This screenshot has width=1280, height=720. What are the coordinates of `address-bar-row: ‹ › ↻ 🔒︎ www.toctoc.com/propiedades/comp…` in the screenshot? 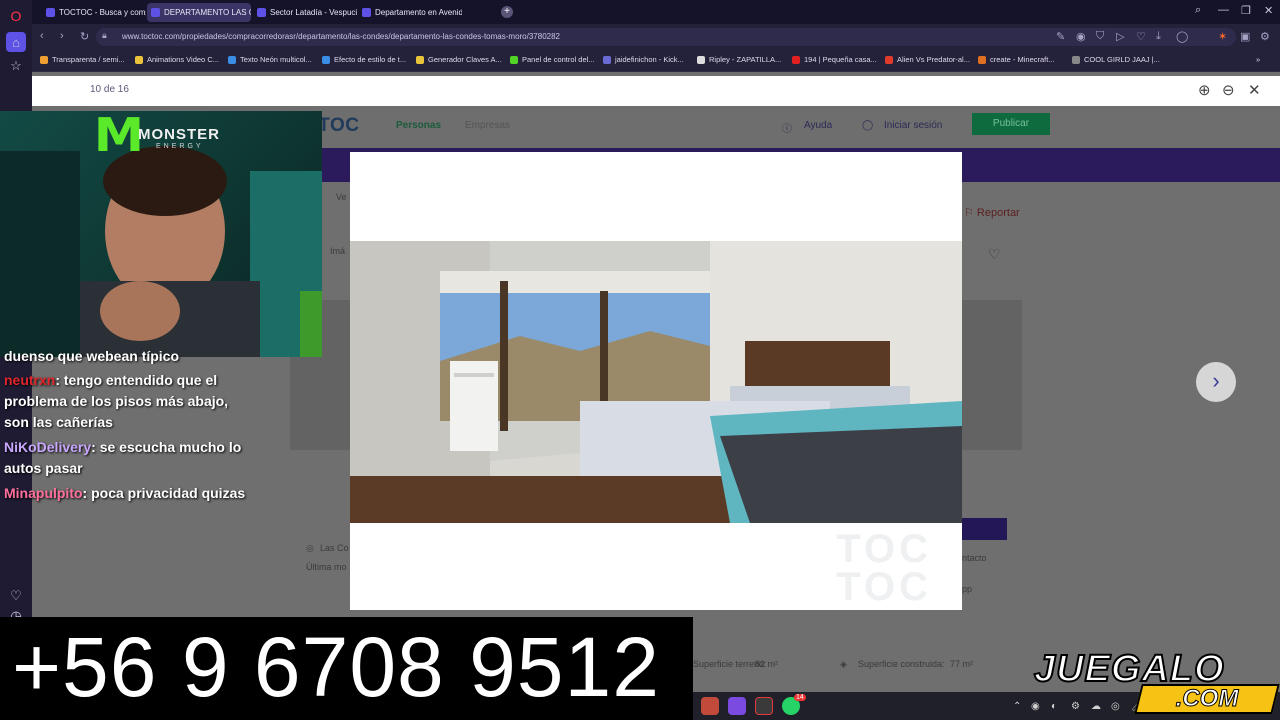 It's located at (656, 37).